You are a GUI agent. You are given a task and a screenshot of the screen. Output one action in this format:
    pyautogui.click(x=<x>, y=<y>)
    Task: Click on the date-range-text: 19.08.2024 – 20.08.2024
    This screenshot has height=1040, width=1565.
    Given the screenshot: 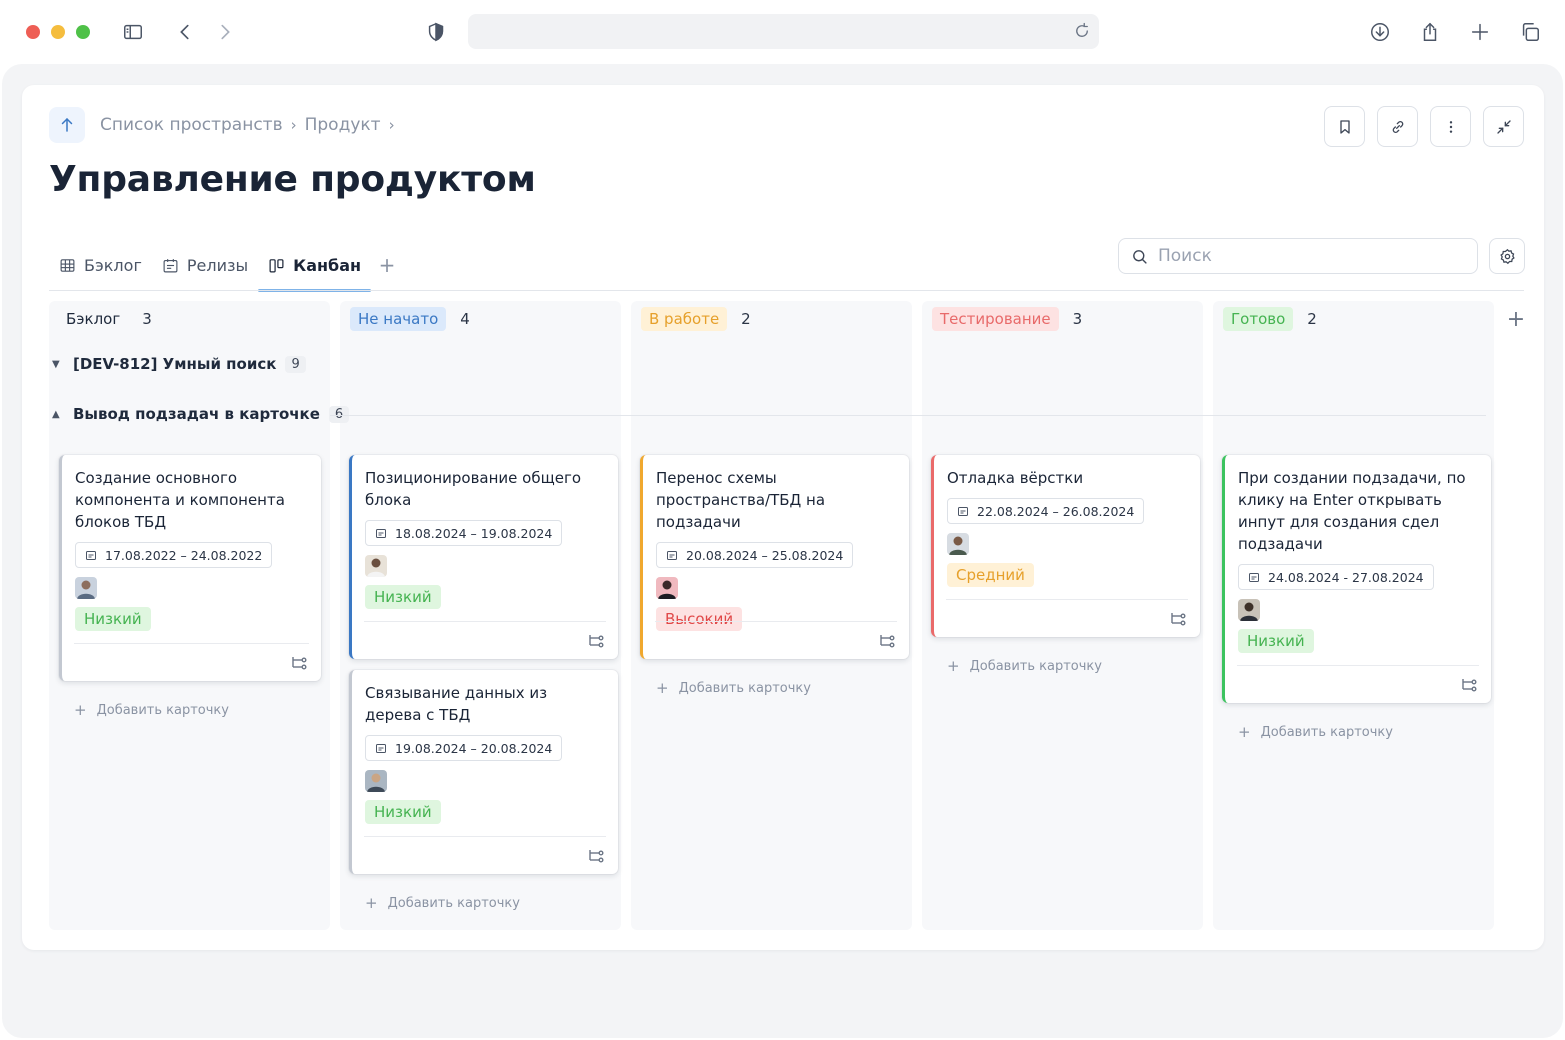 What is the action you would take?
    pyautogui.click(x=474, y=748)
    